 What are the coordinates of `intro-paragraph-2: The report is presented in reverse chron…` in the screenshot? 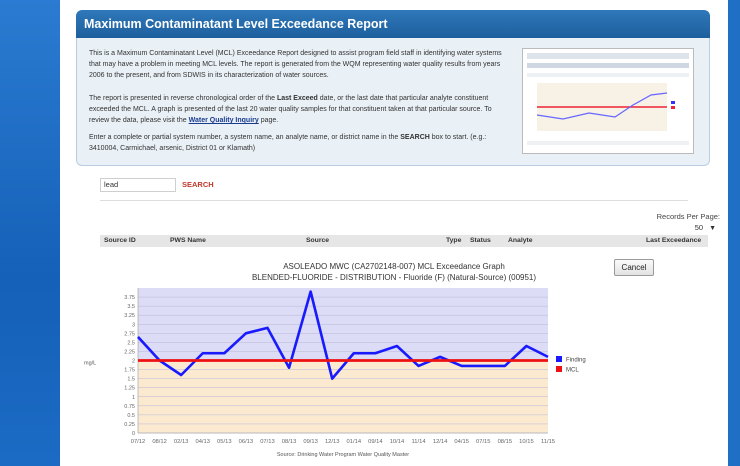 It's located at (290, 109).